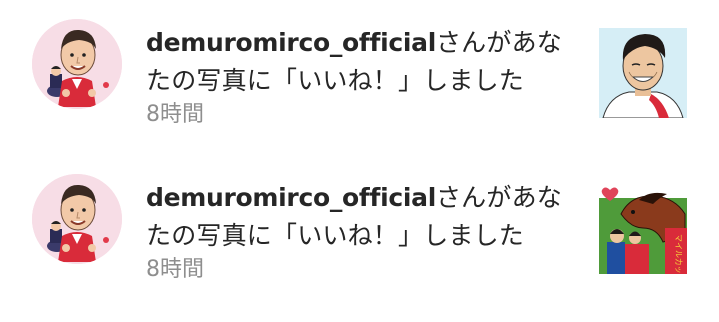 Image resolution: width=719 pixels, height=322 pixels. I want to click on horse-and-jockey-thumbnail-icon: マイルカップ, so click(643, 229).